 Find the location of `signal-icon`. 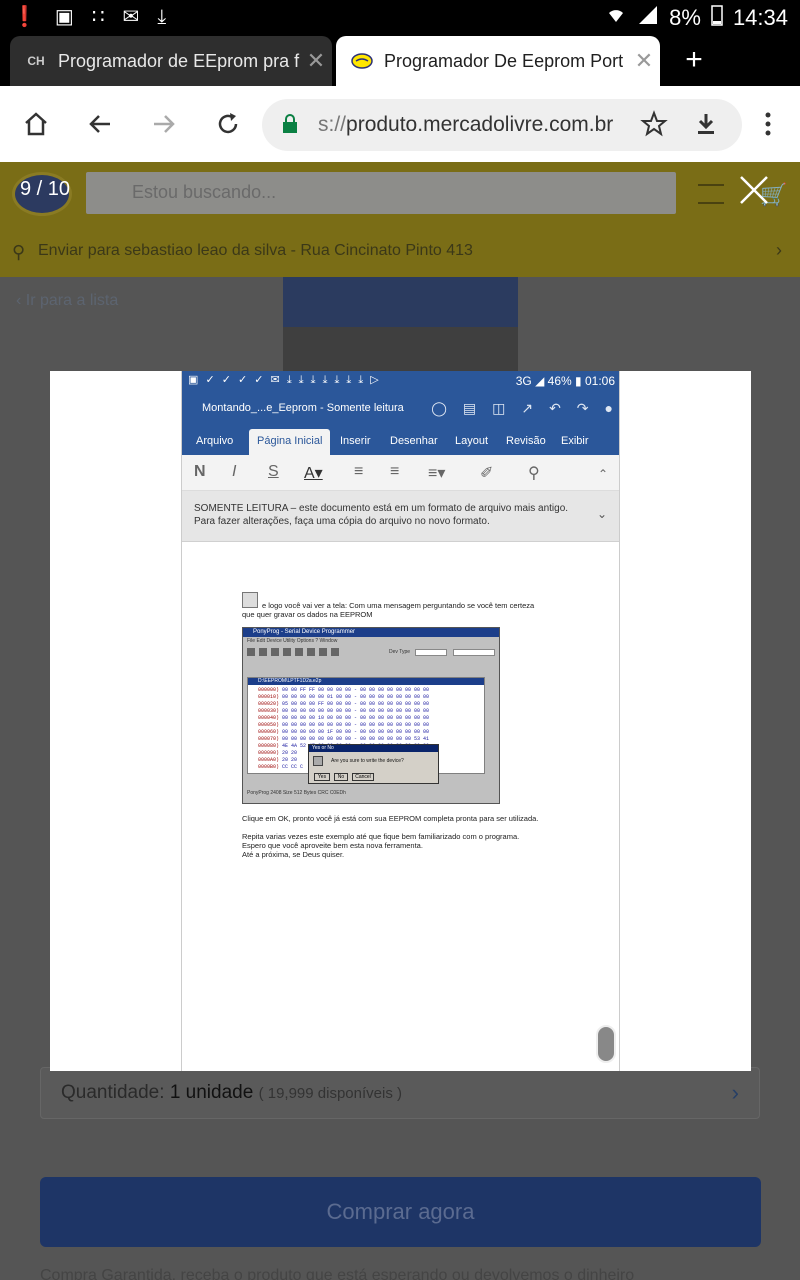

signal-icon is located at coordinates (648, 18).